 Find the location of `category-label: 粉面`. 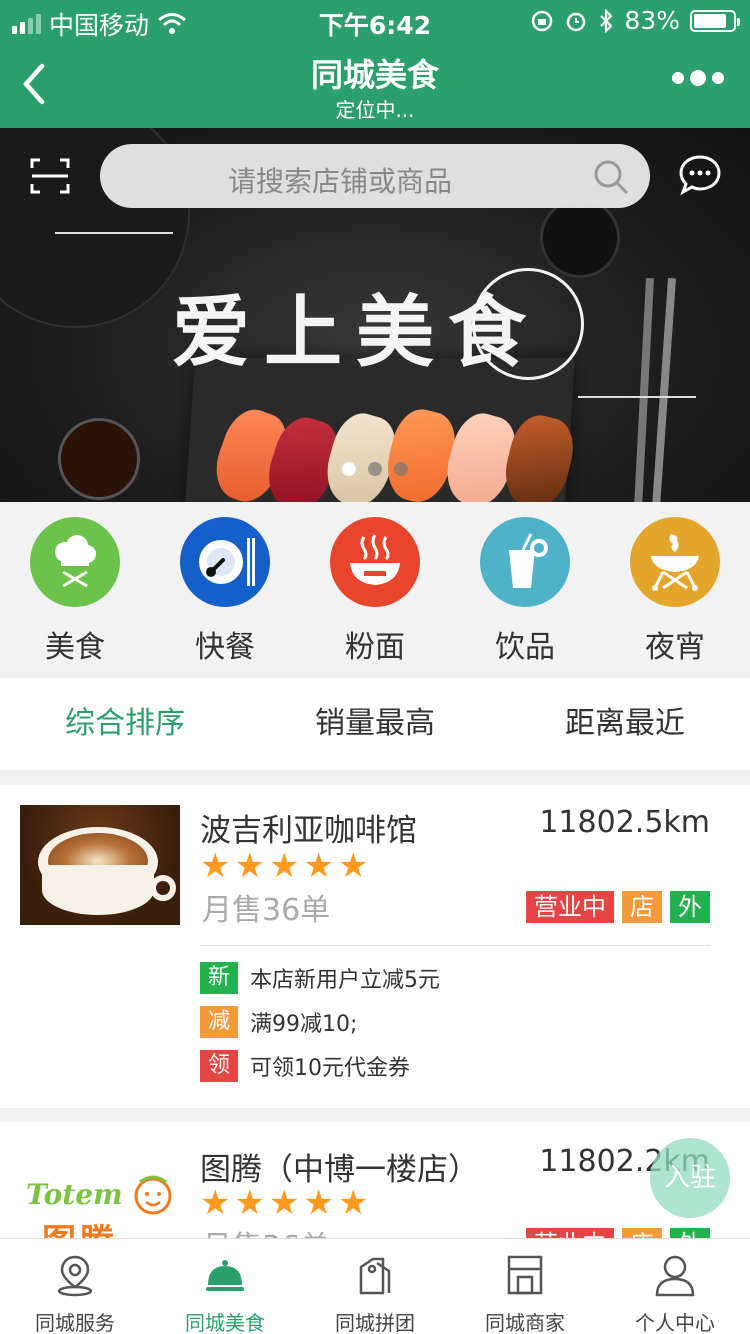

category-label: 粉面 is located at coordinates (375, 647).